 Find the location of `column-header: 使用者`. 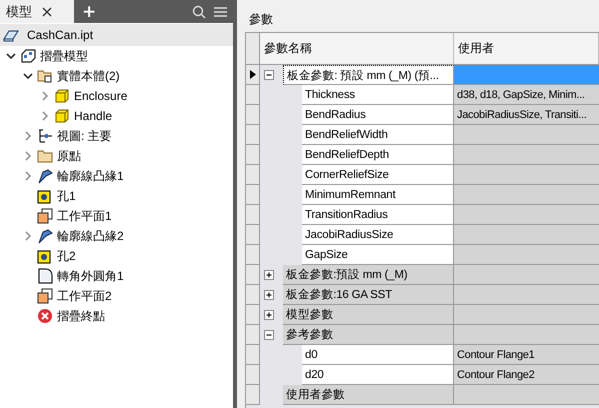

column-header: 使用者 is located at coordinates (526, 49).